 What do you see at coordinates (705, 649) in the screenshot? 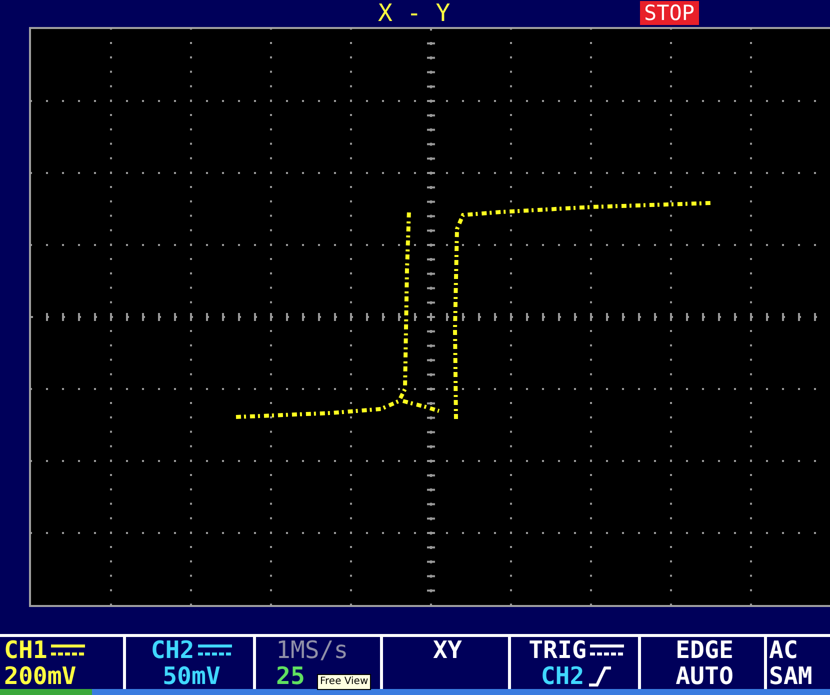
I see `status-label: EDGE` at bounding box center [705, 649].